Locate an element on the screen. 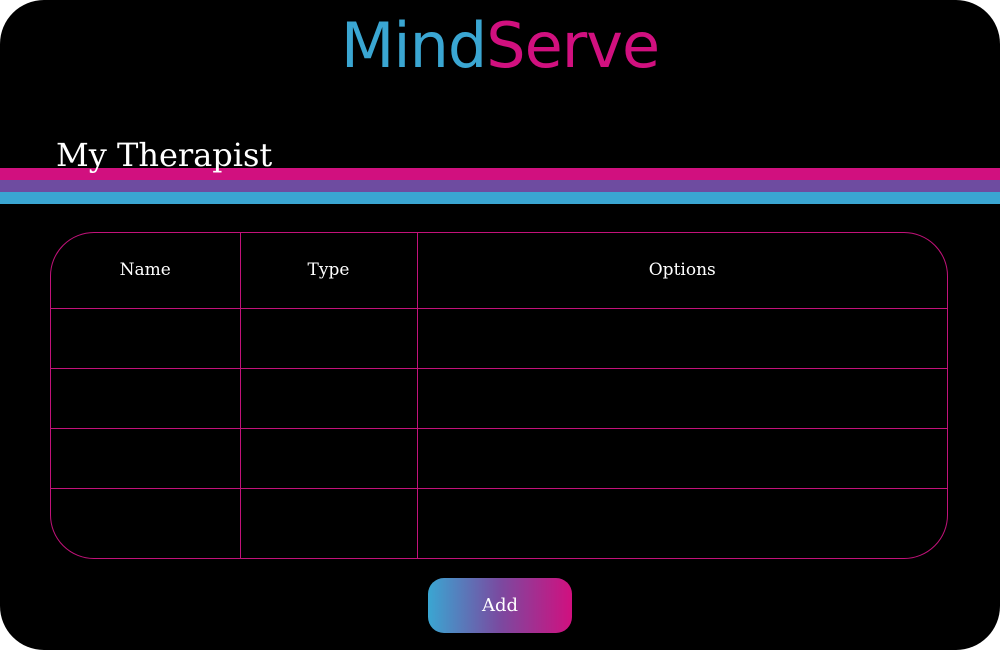 This screenshot has width=1000, height=650. brand-logo-part-2: Serve is located at coordinates (573, 45).